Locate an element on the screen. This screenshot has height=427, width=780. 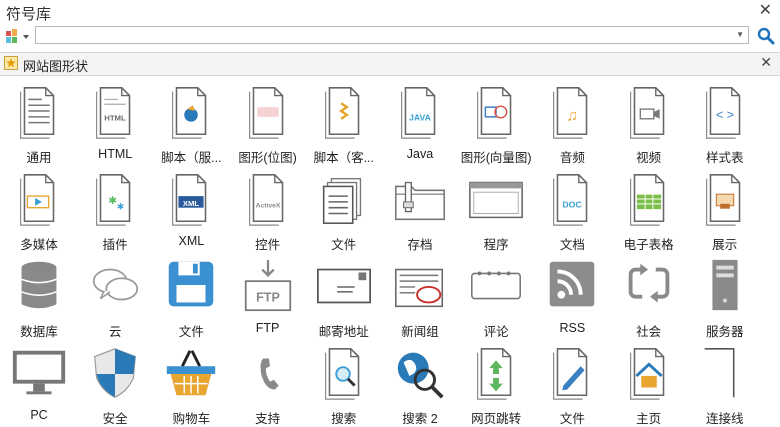
ftp-icon: FTP is located at coordinates (267, 285).